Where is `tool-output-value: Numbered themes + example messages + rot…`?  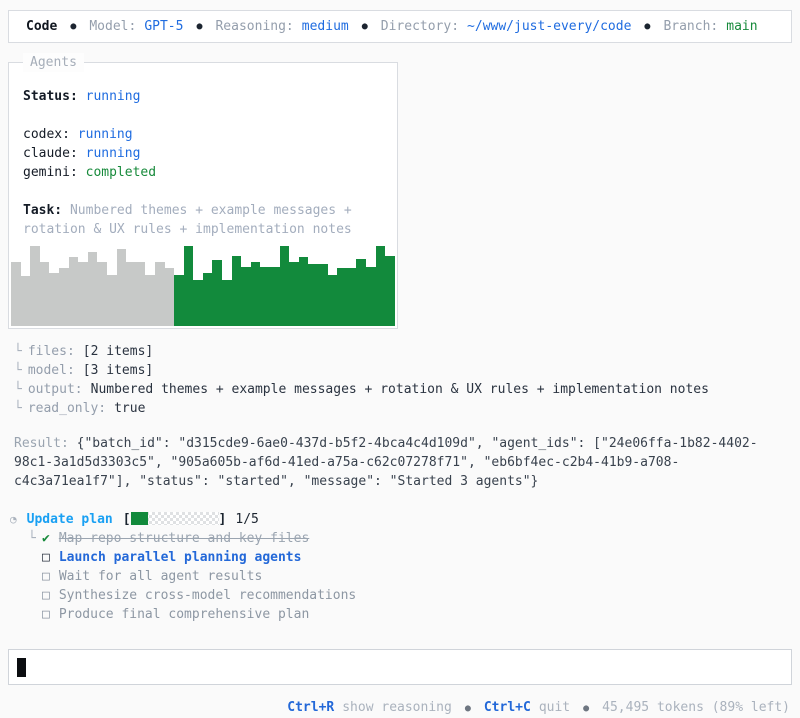
tool-output-value: Numbered themes + example messages + rot… is located at coordinates (399, 389).